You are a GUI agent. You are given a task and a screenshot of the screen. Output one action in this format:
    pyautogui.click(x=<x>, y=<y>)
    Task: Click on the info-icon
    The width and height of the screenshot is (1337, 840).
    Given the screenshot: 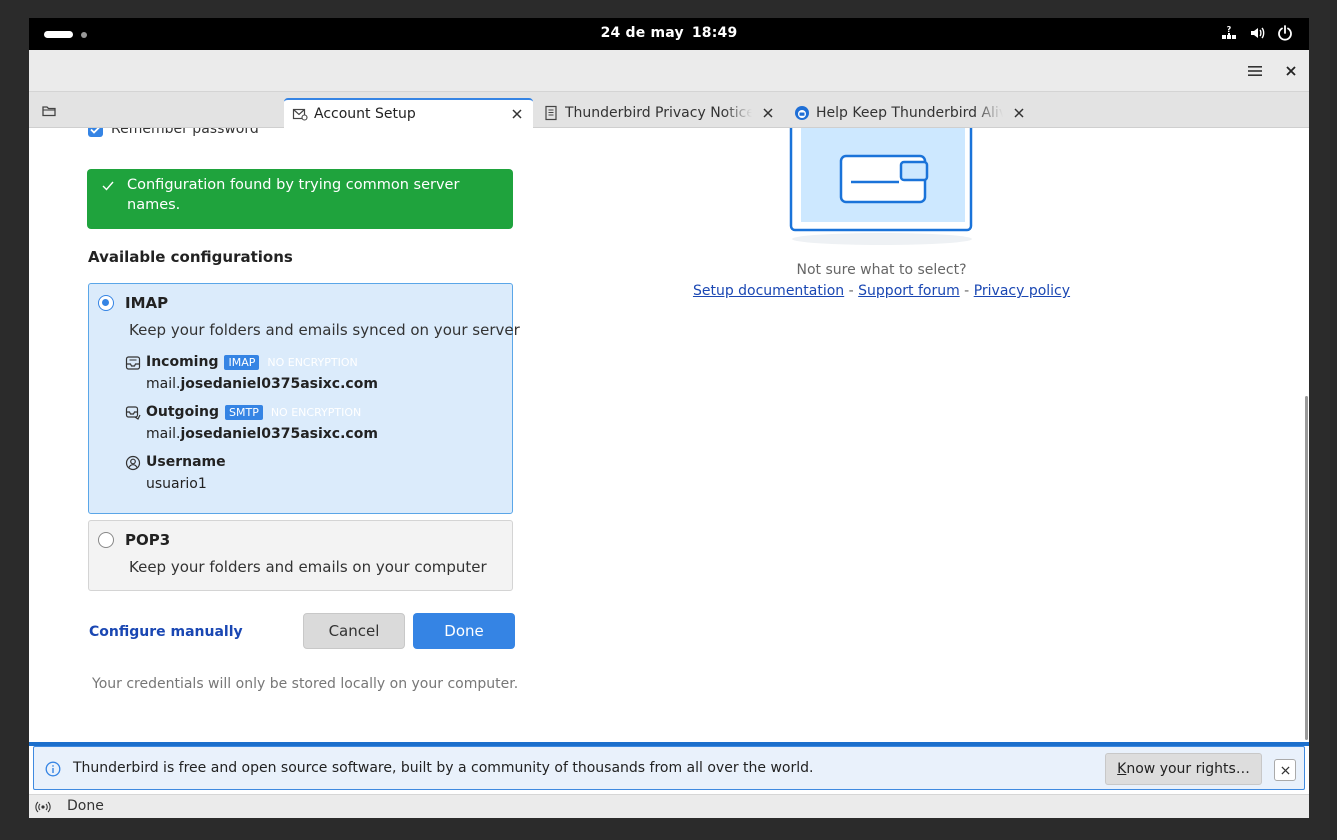 What is the action you would take?
    pyautogui.click(x=53, y=769)
    